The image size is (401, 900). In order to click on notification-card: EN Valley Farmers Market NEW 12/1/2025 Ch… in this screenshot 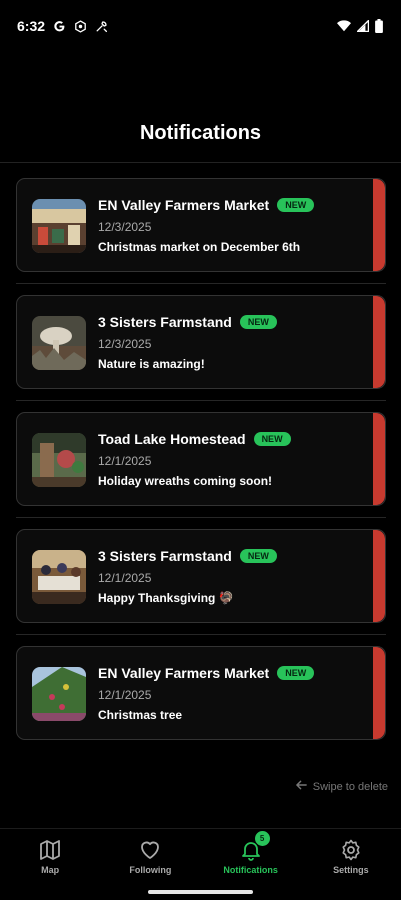, I will do `click(201, 693)`.